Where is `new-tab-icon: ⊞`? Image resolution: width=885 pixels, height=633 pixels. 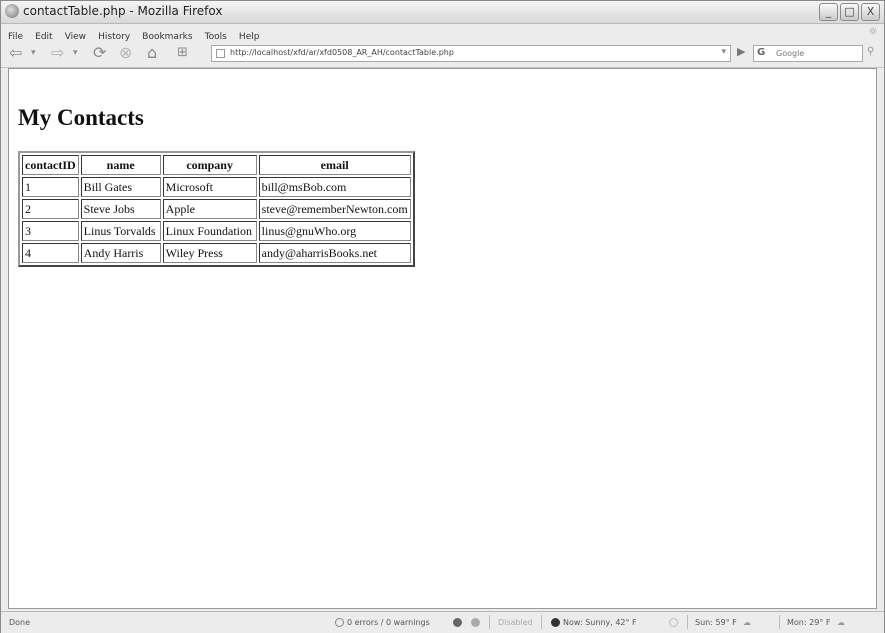 new-tab-icon: ⊞ is located at coordinates (182, 53).